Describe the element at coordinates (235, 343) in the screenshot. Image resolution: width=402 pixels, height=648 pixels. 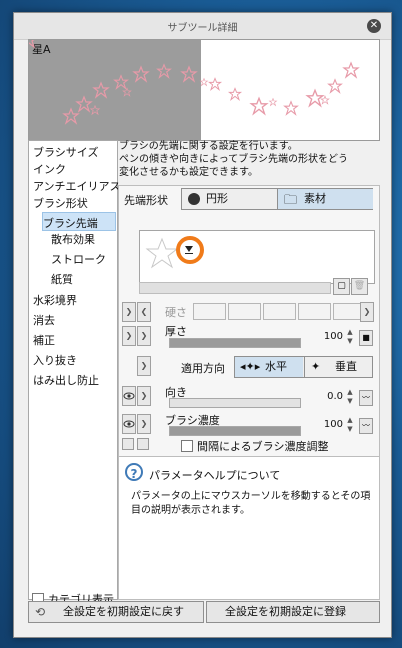
I see `thickness-slider` at that location.